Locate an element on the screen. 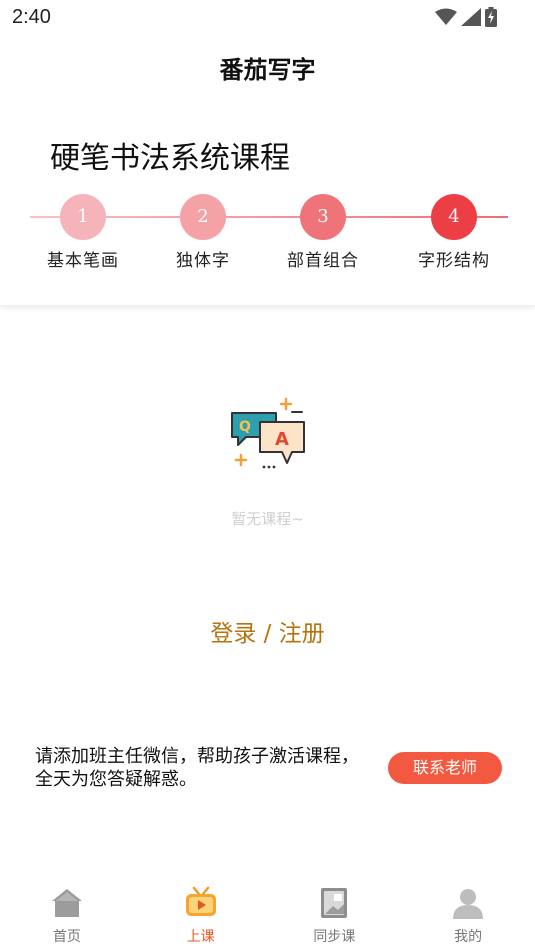  wechat-tip: 请添加班主任微信，帮助孩子激活课程，全天为您答疑解惑。 is located at coordinates (197, 768).